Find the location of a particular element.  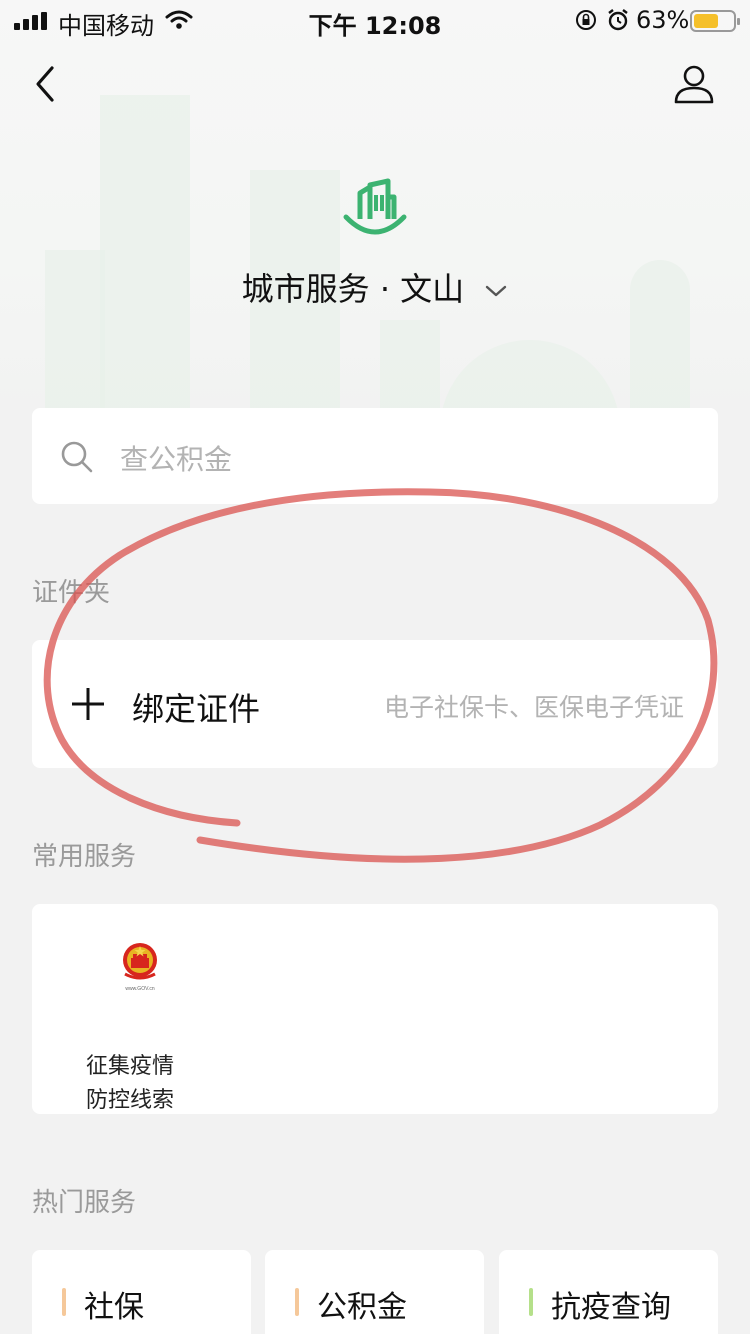

bind-certificate-label: 绑定证件 is located at coordinates (196, 709).